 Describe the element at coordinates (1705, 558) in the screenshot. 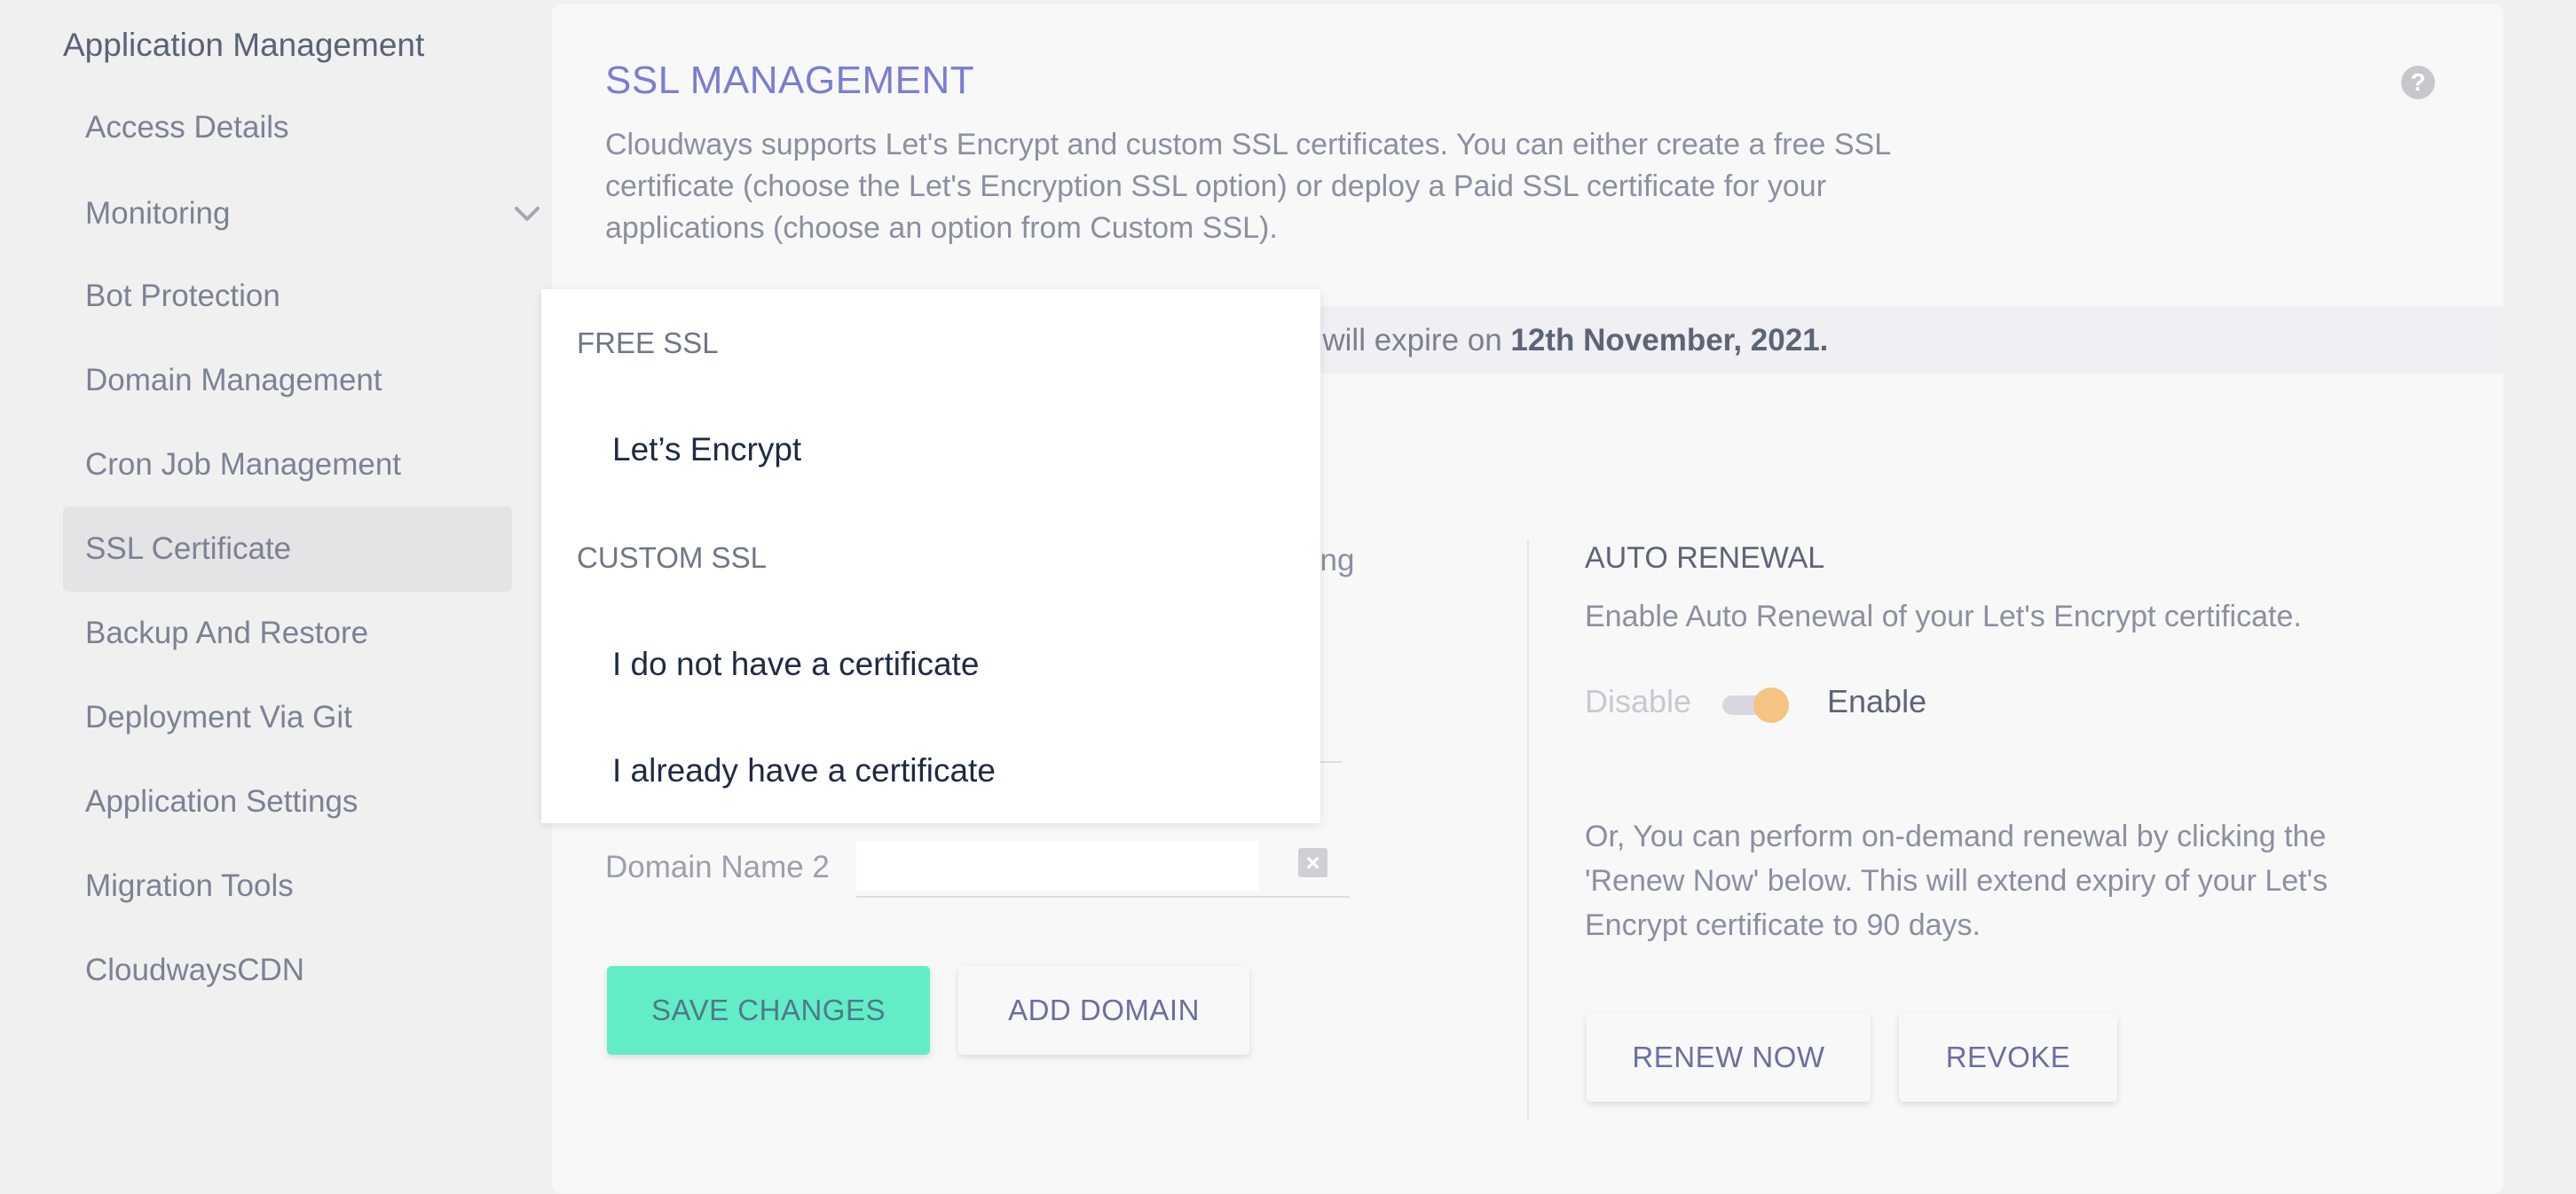

I see `auto-renewal-title: AUTO RENEWAL` at that location.